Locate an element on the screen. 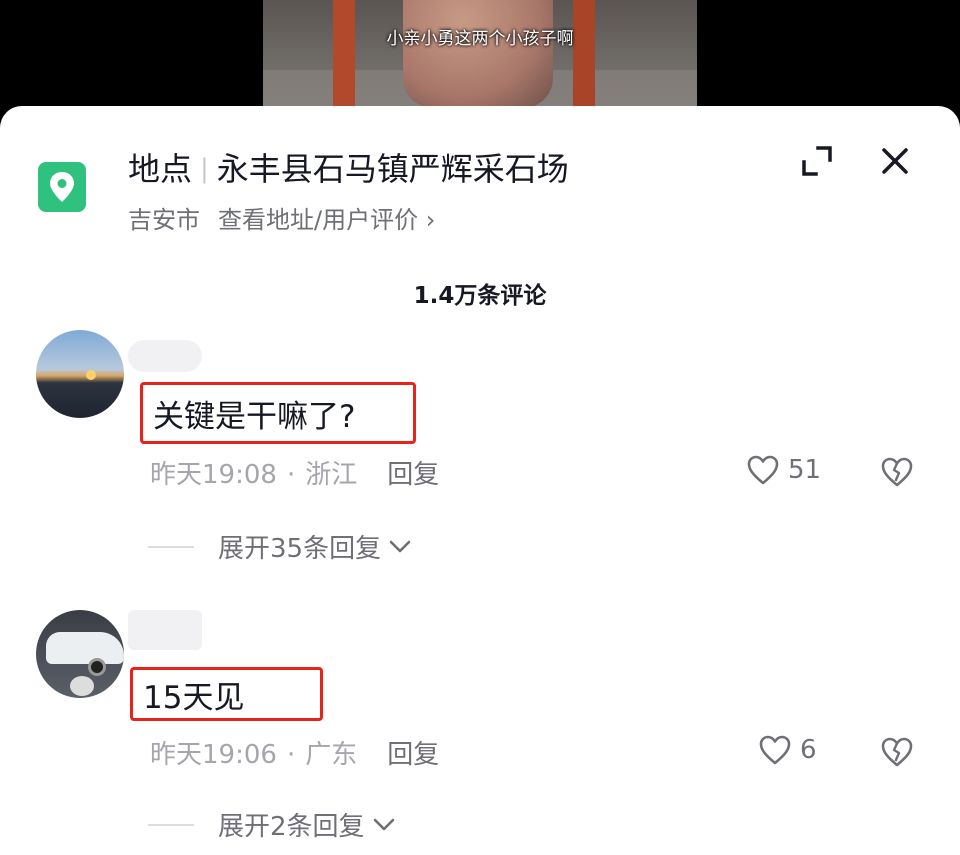 The width and height of the screenshot is (960, 855). comment-region: 浙江 is located at coordinates (331, 475).